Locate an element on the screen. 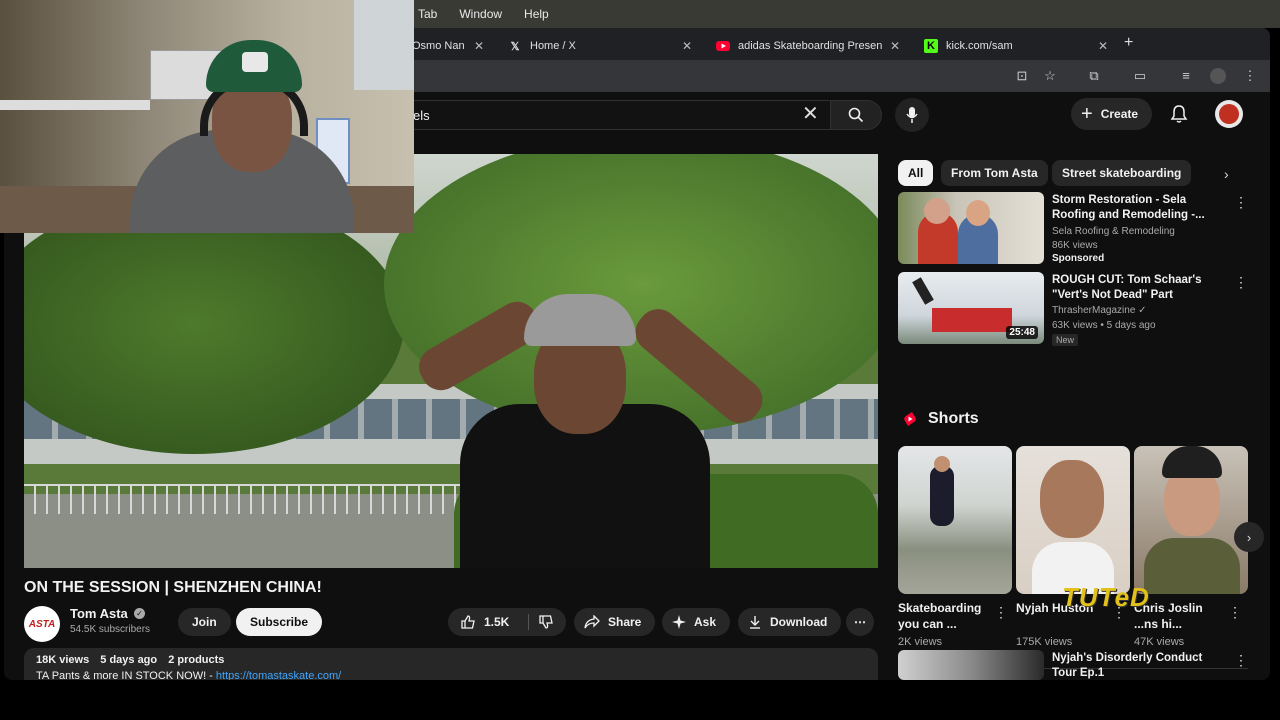  share-button: Share is located at coordinates (615, 622).